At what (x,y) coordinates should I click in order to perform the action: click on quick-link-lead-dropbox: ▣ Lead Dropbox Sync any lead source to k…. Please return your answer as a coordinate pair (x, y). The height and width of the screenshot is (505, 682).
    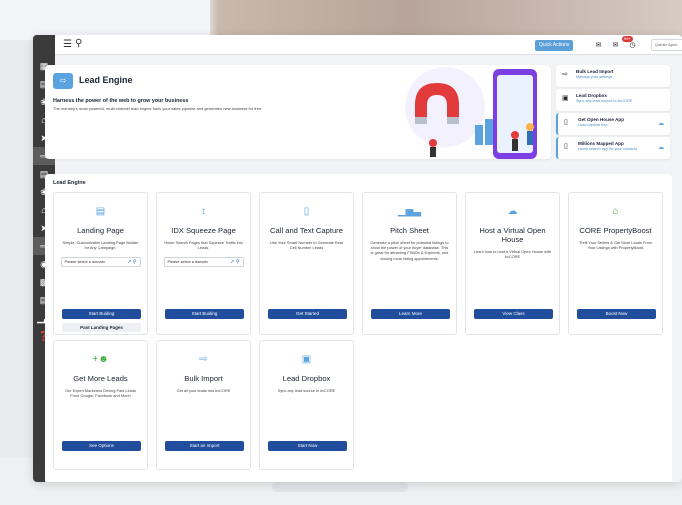
    Looking at the image, I should click on (613, 100).